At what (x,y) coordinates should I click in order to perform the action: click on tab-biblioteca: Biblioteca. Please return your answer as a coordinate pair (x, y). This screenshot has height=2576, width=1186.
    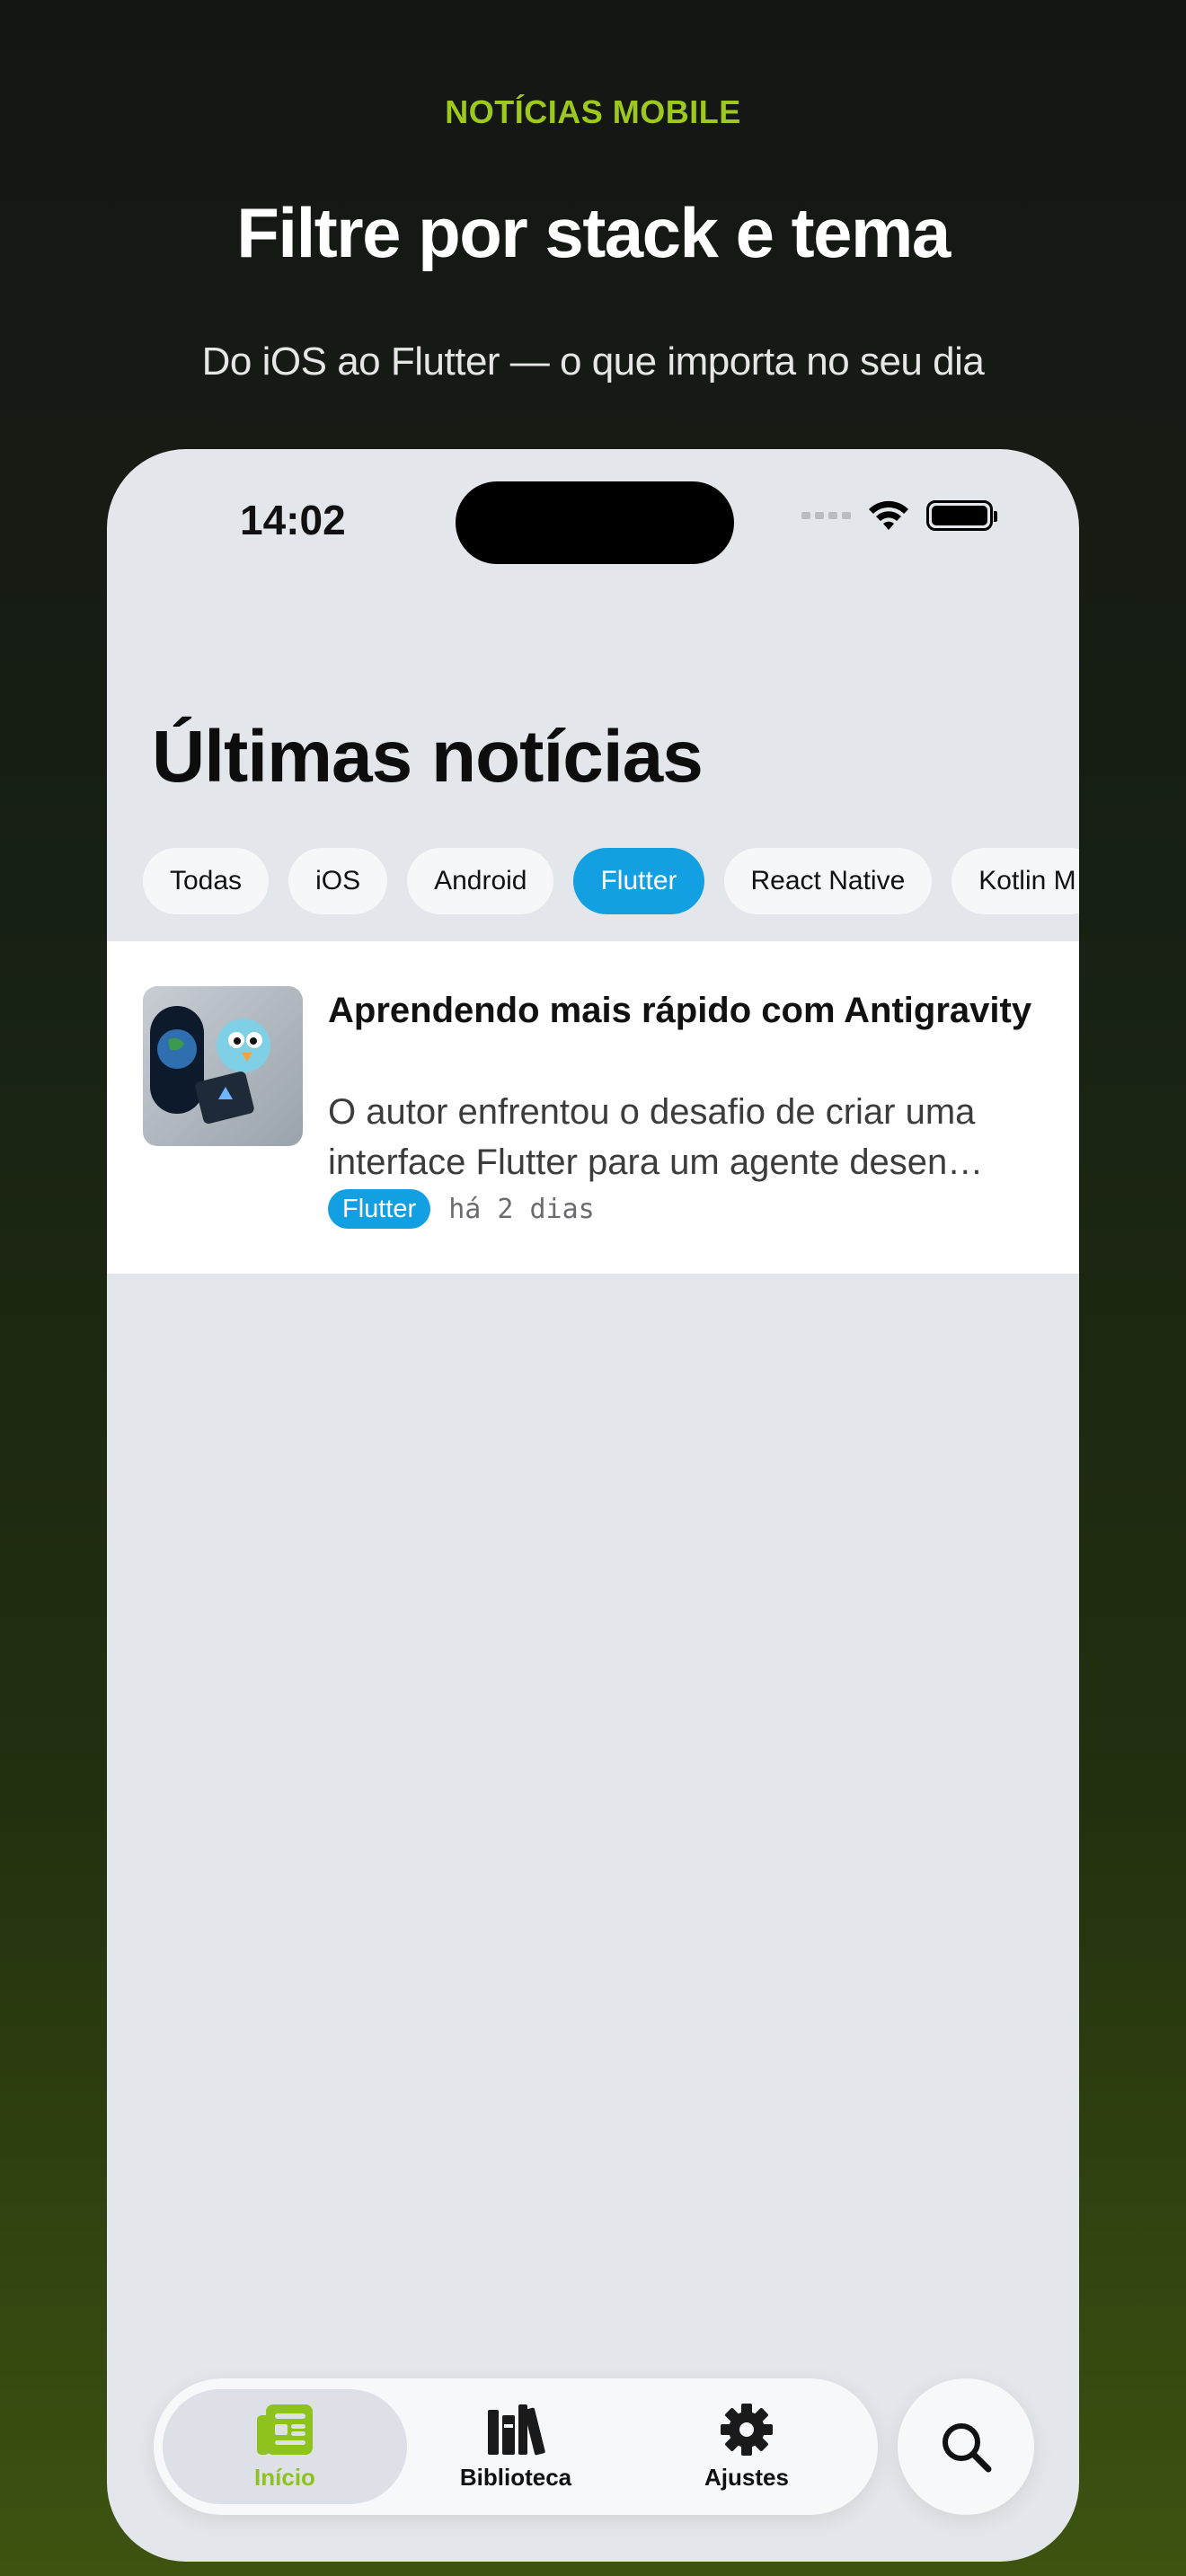
    Looking at the image, I should click on (516, 2446).